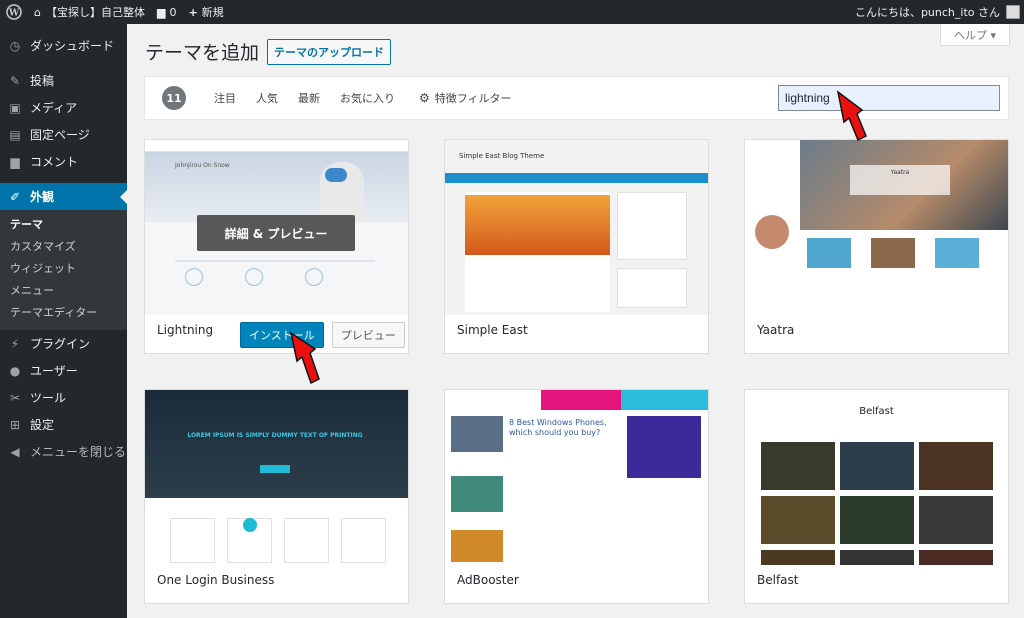 This screenshot has width=1024, height=618. What do you see at coordinates (15, 161) in the screenshot?
I see `comment-icon: ▆` at bounding box center [15, 161].